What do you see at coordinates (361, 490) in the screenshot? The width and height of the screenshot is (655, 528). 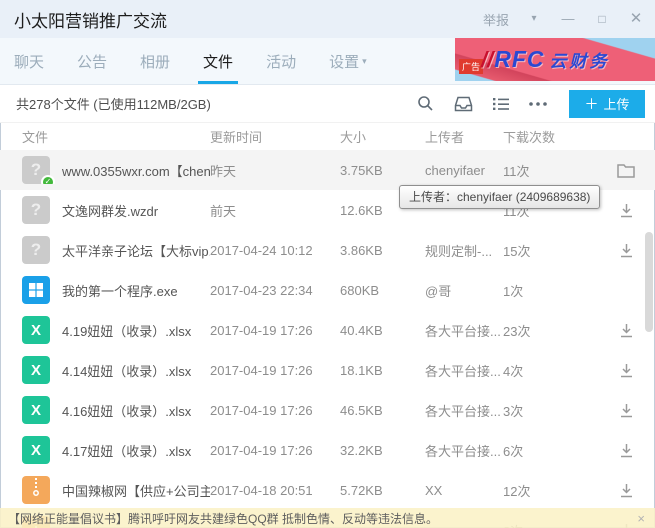 I see `file-size: 5.72KB` at bounding box center [361, 490].